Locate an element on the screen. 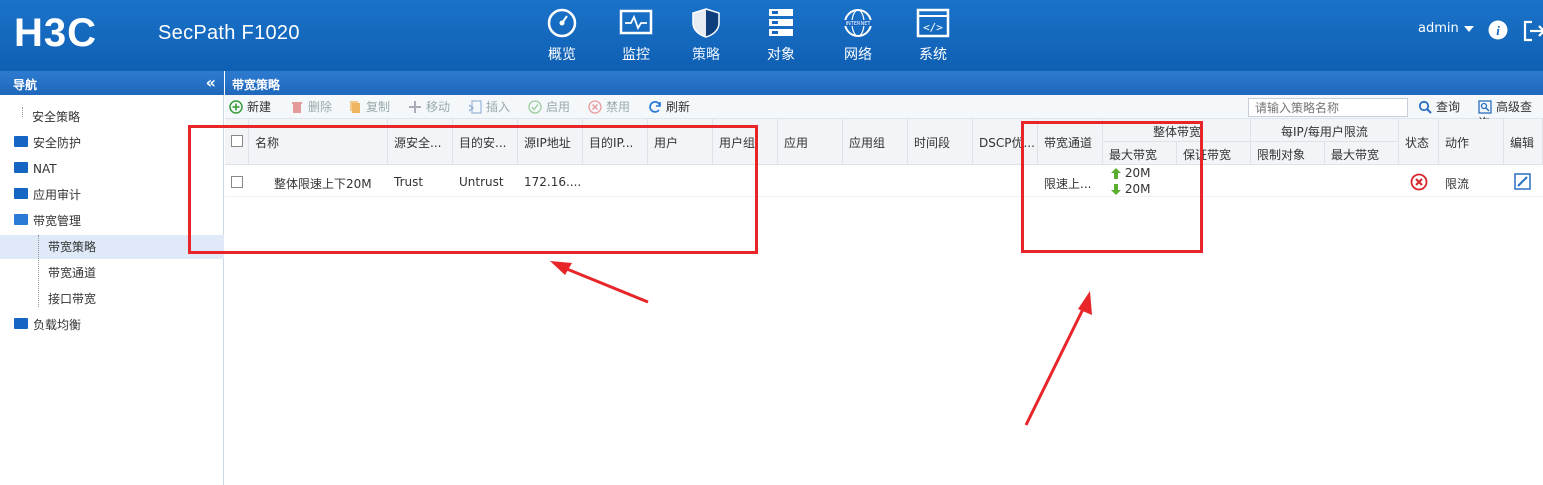  cell-action: 限流 is located at coordinates (1457, 184).